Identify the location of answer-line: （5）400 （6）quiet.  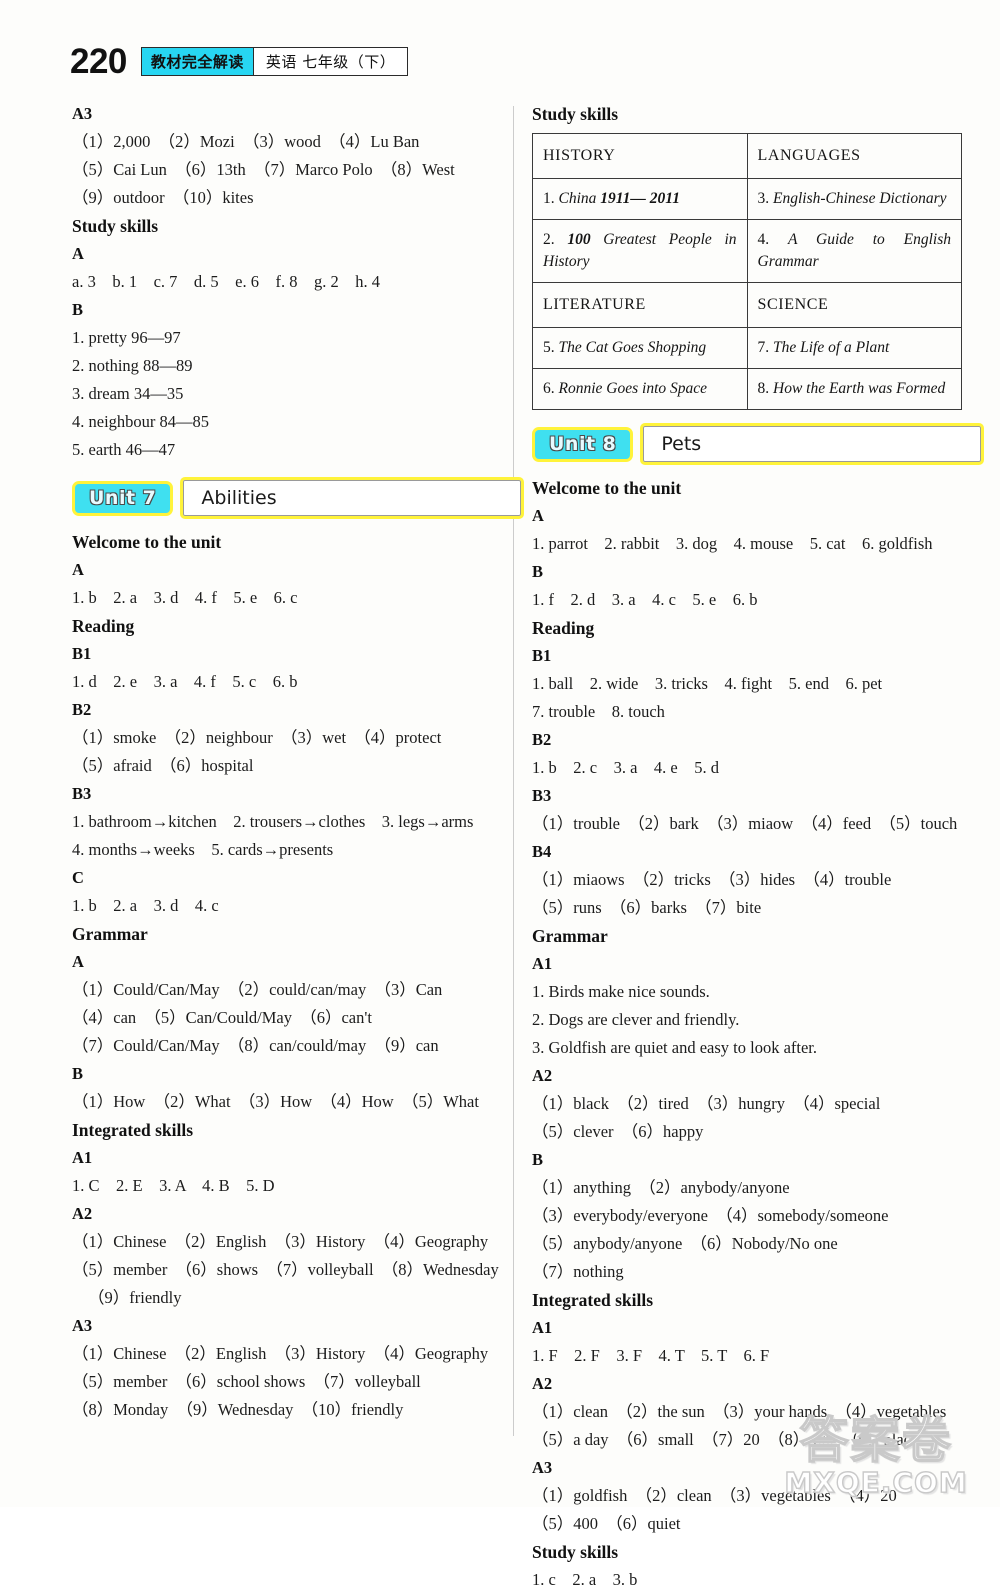
(606, 1523).